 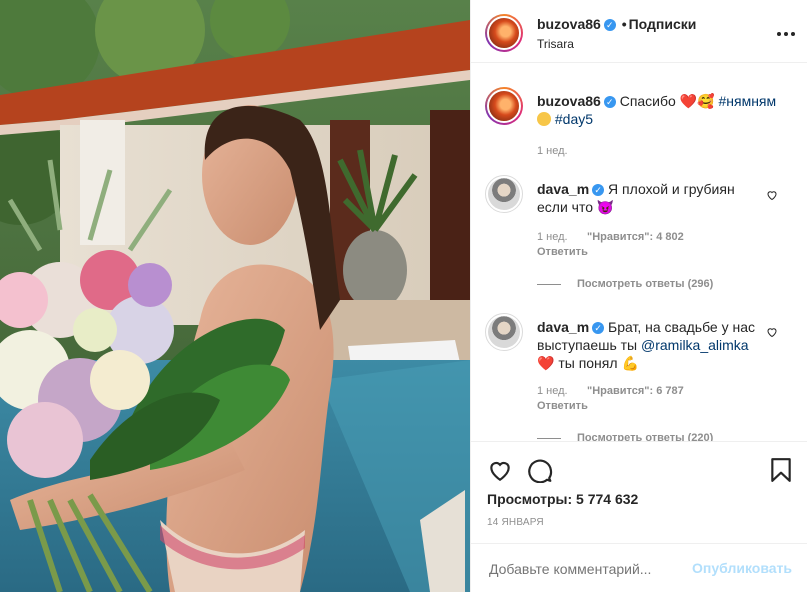 What do you see at coordinates (630, 363) in the screenshot?
I see `muscle-emoji: 💪` at bounding box center [630, 363].